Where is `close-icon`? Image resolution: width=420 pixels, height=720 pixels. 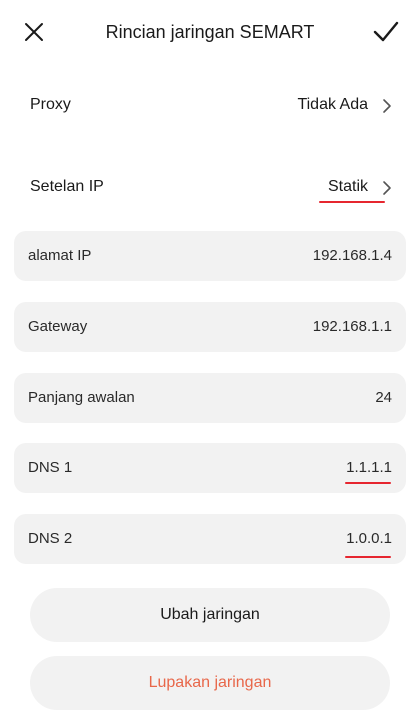 close-icon is located at coordinates (34, 32).